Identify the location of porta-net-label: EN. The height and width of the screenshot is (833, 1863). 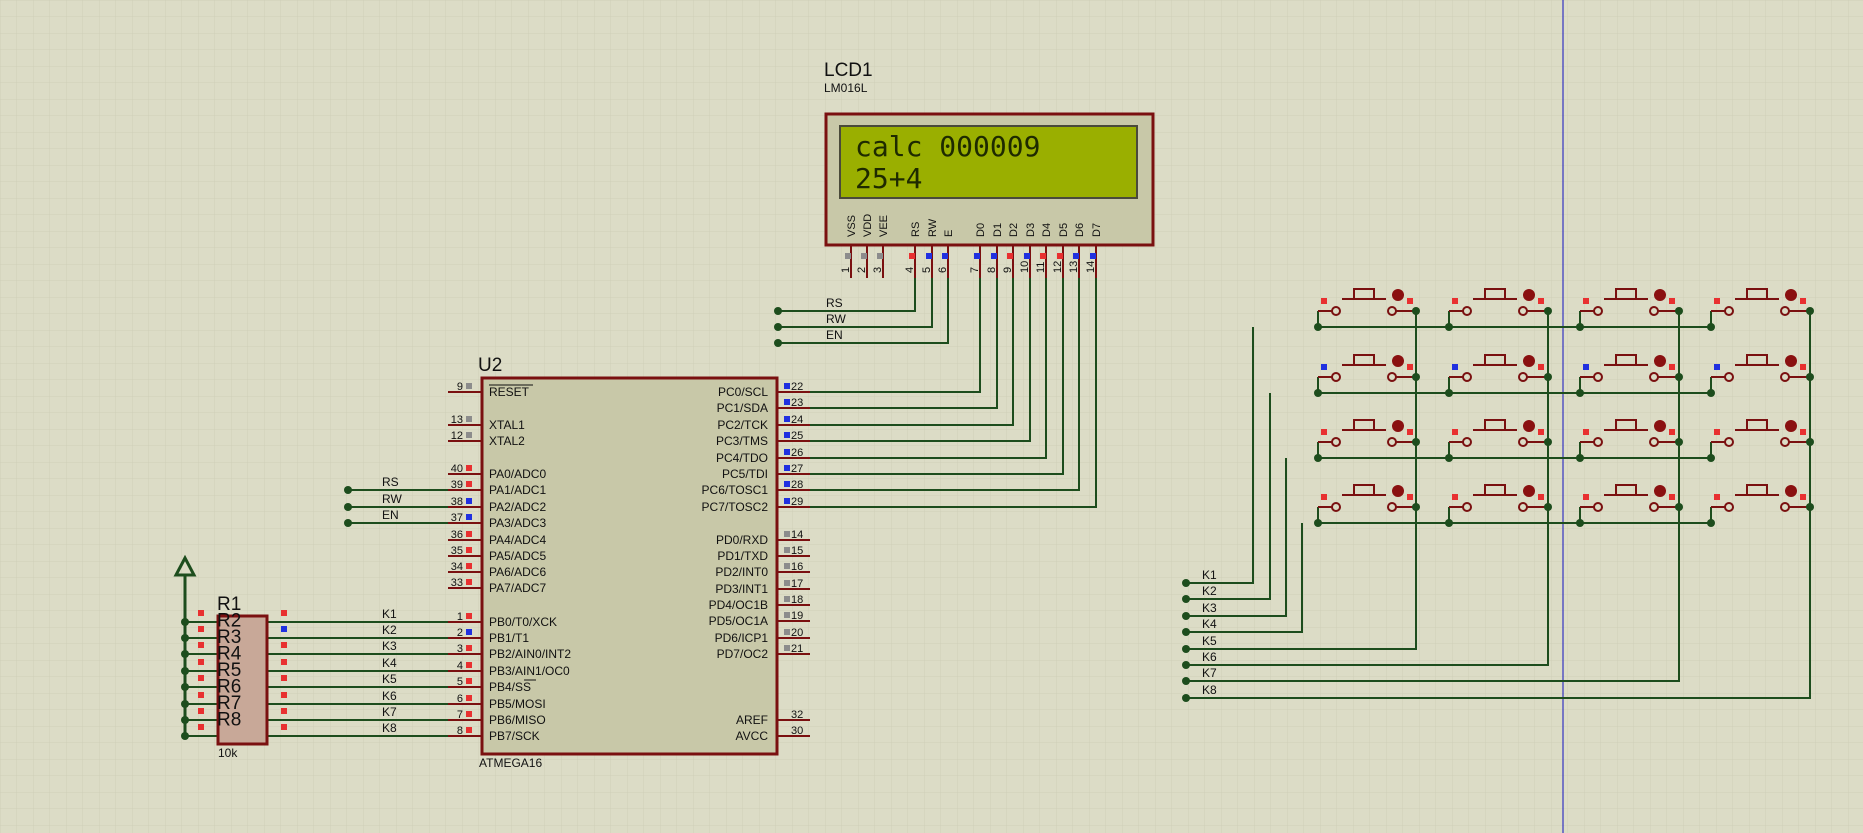
(390, 515).